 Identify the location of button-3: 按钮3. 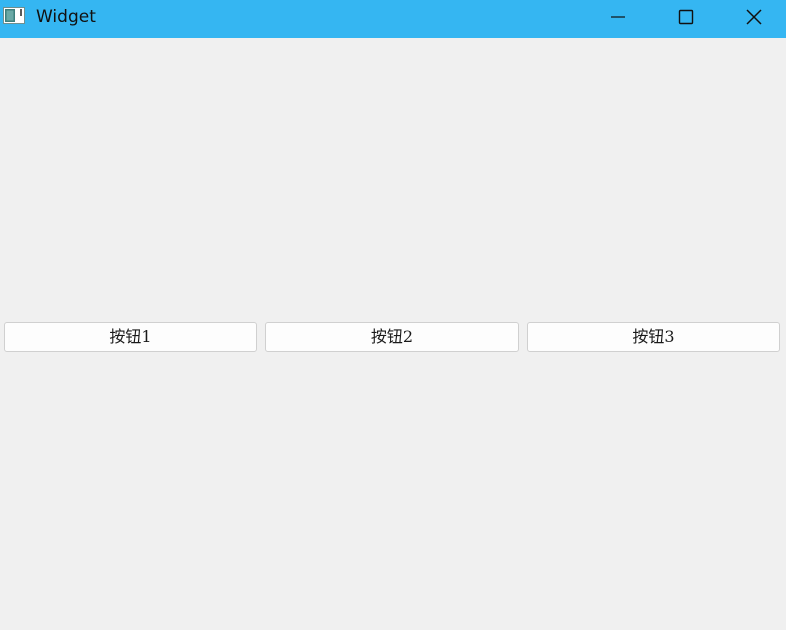
(653, 337).